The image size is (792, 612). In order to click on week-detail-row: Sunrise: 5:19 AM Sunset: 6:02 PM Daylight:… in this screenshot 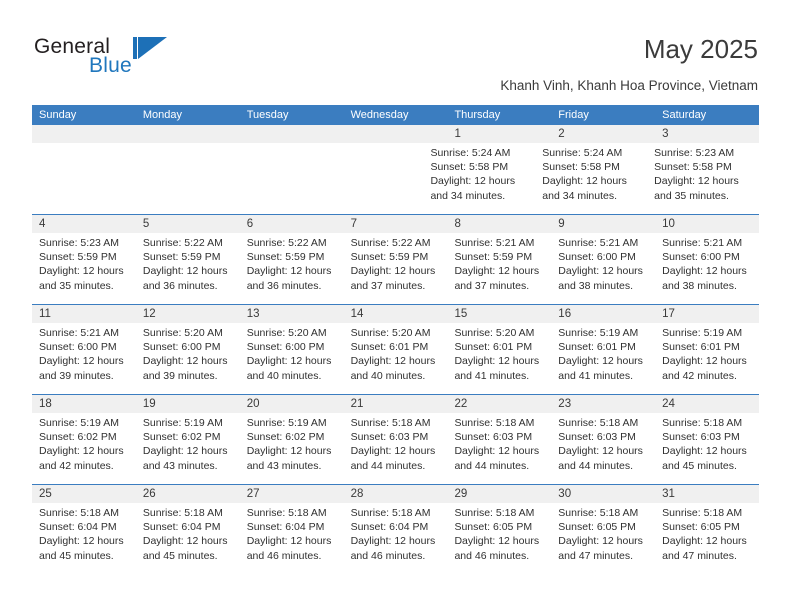, I will do `click(395, 448)`.